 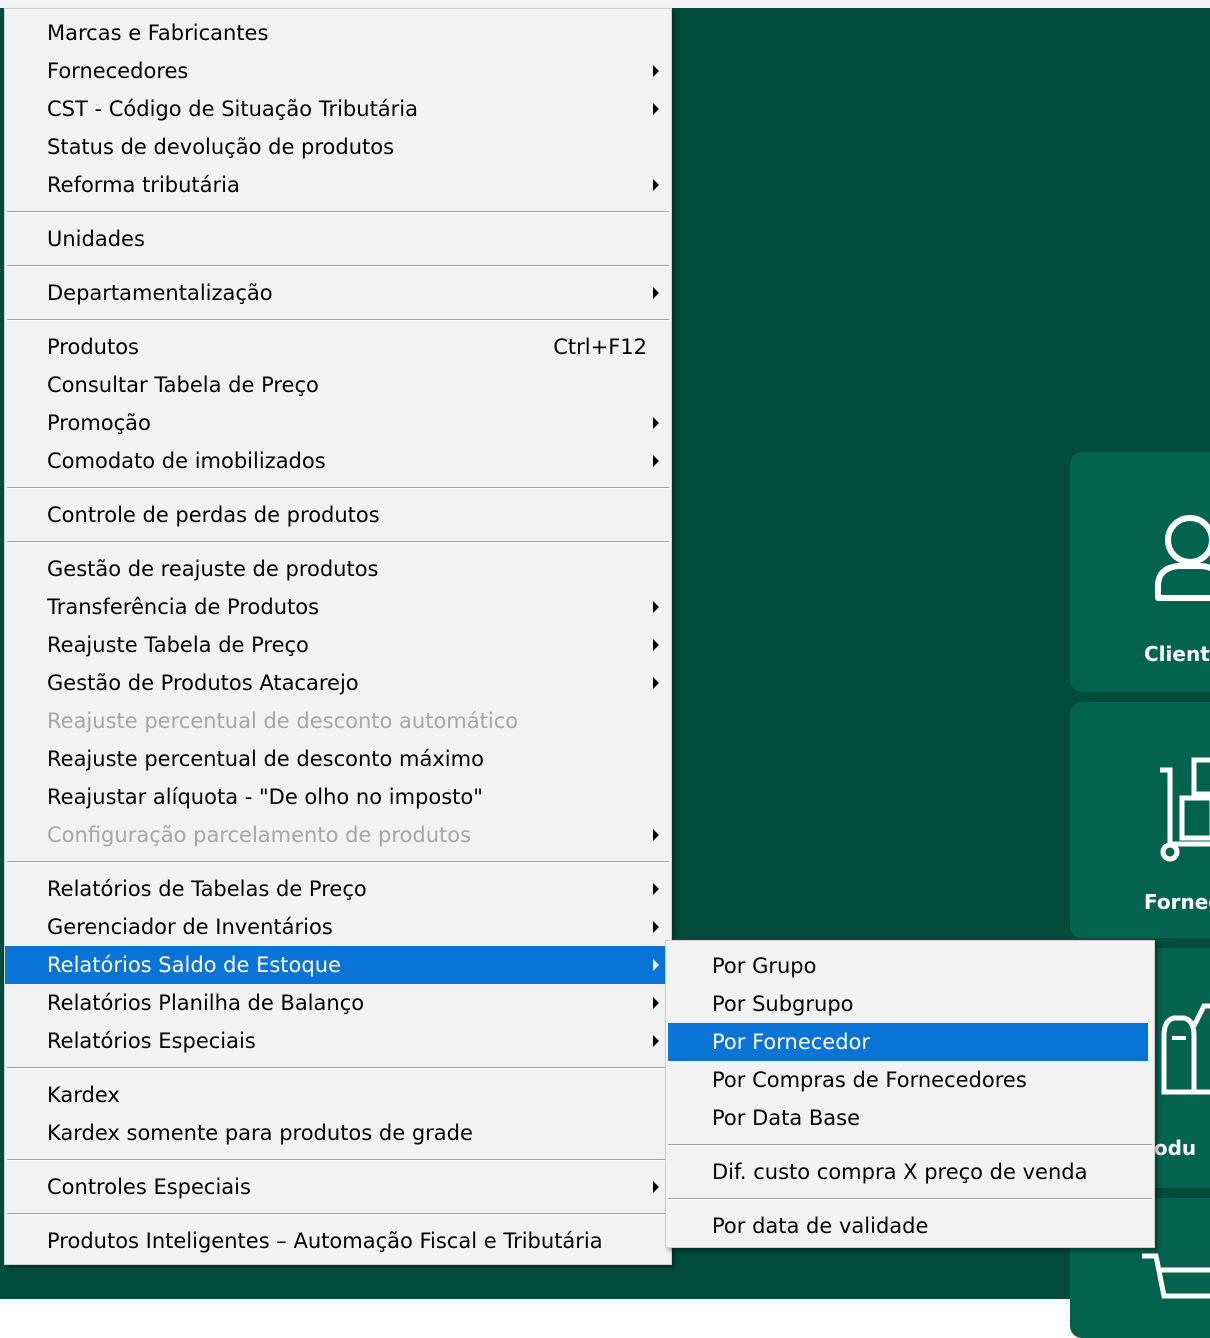 What do you see at coordinates (96, 239) in the screenshot?
I see `menu-item-label: Unidades` at bounding box center [96, 239].